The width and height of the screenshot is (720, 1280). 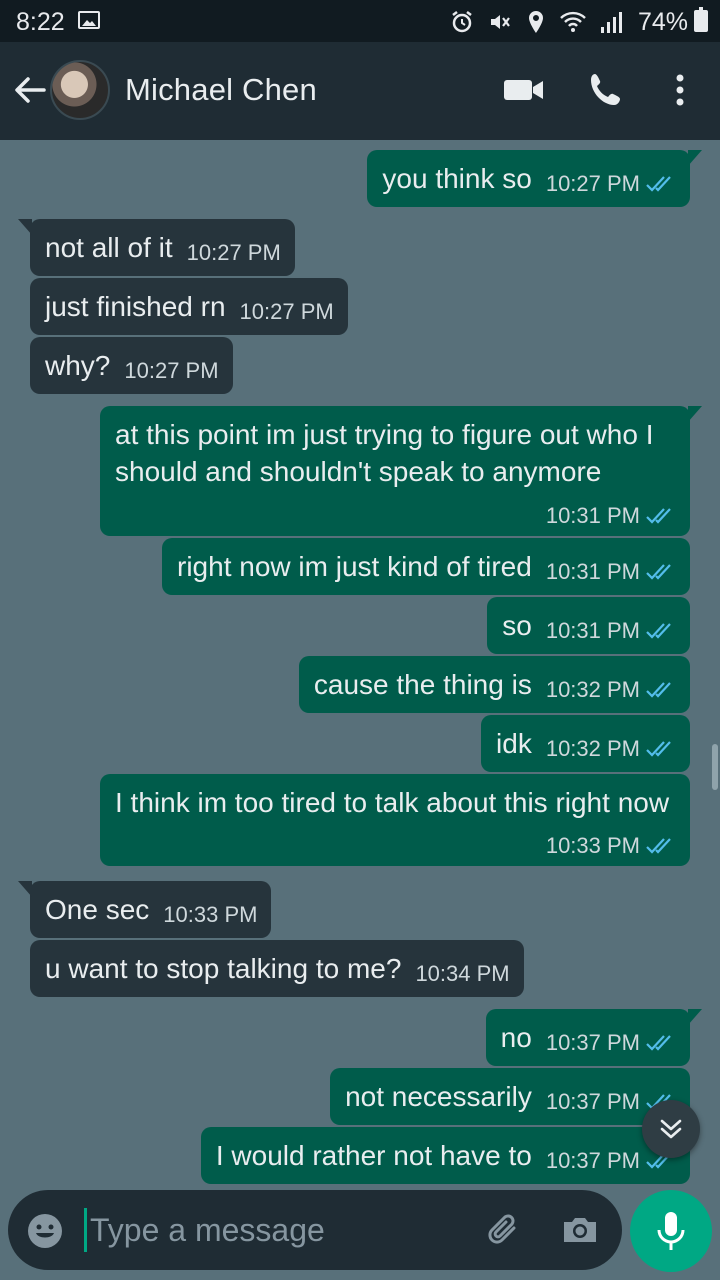 I want to click on message-text: right now im just kind of tired, so click(x=354, y=566).